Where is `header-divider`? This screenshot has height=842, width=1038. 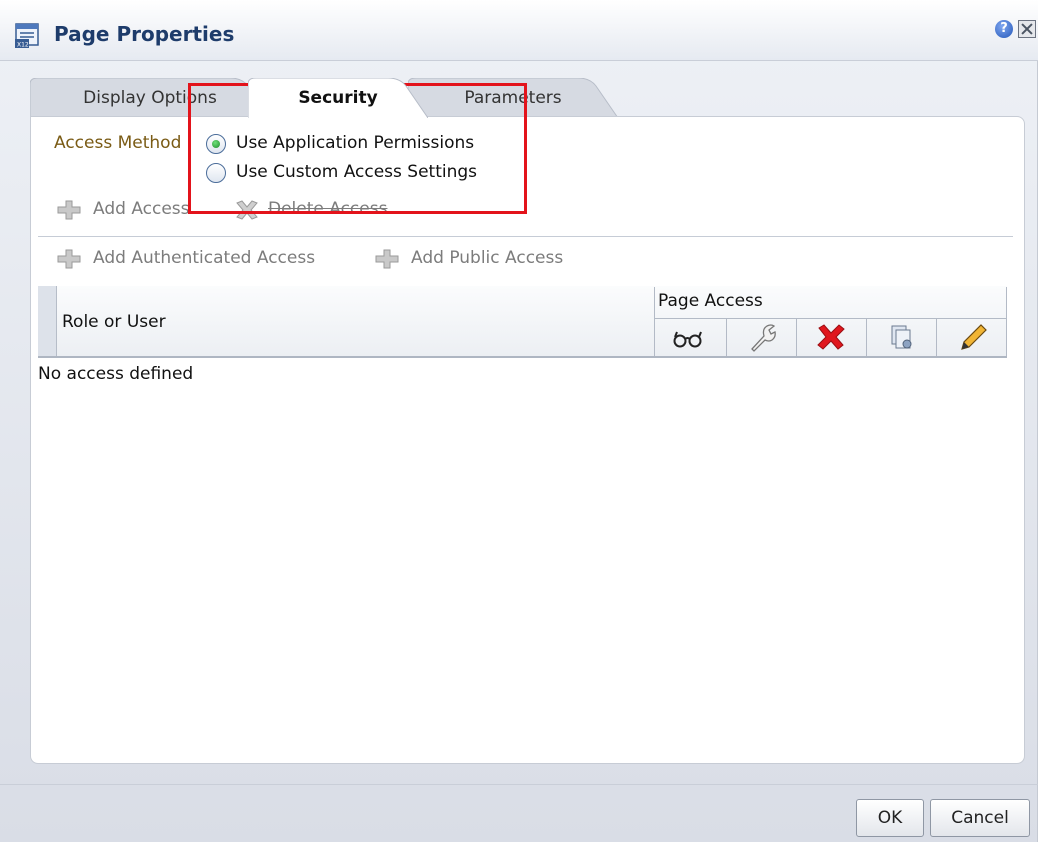 header-divider is located at coordinates (830, 318).